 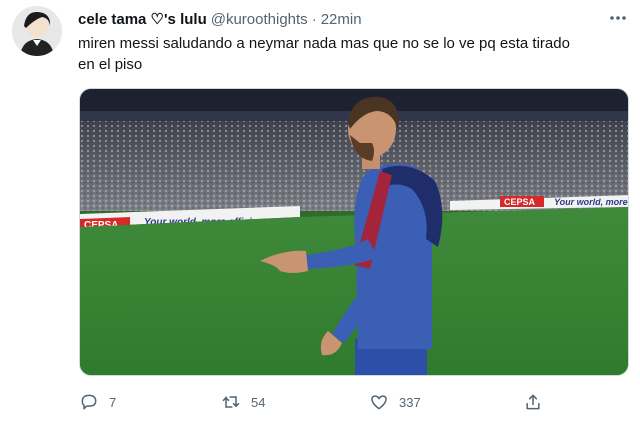 I want to click on ad-right-slogan: Your world, more, so click(x=591, y=202).